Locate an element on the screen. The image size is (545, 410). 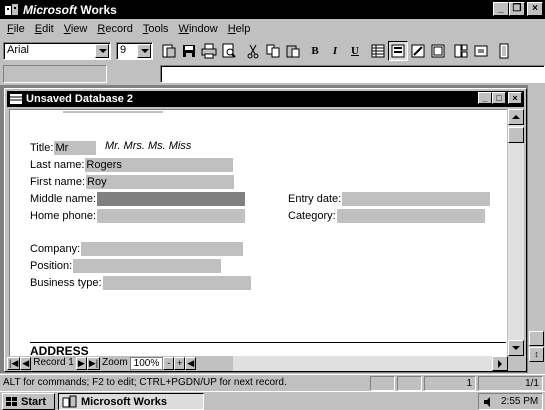
shortcut-button: ↕ is located at coordinates (536, 354).